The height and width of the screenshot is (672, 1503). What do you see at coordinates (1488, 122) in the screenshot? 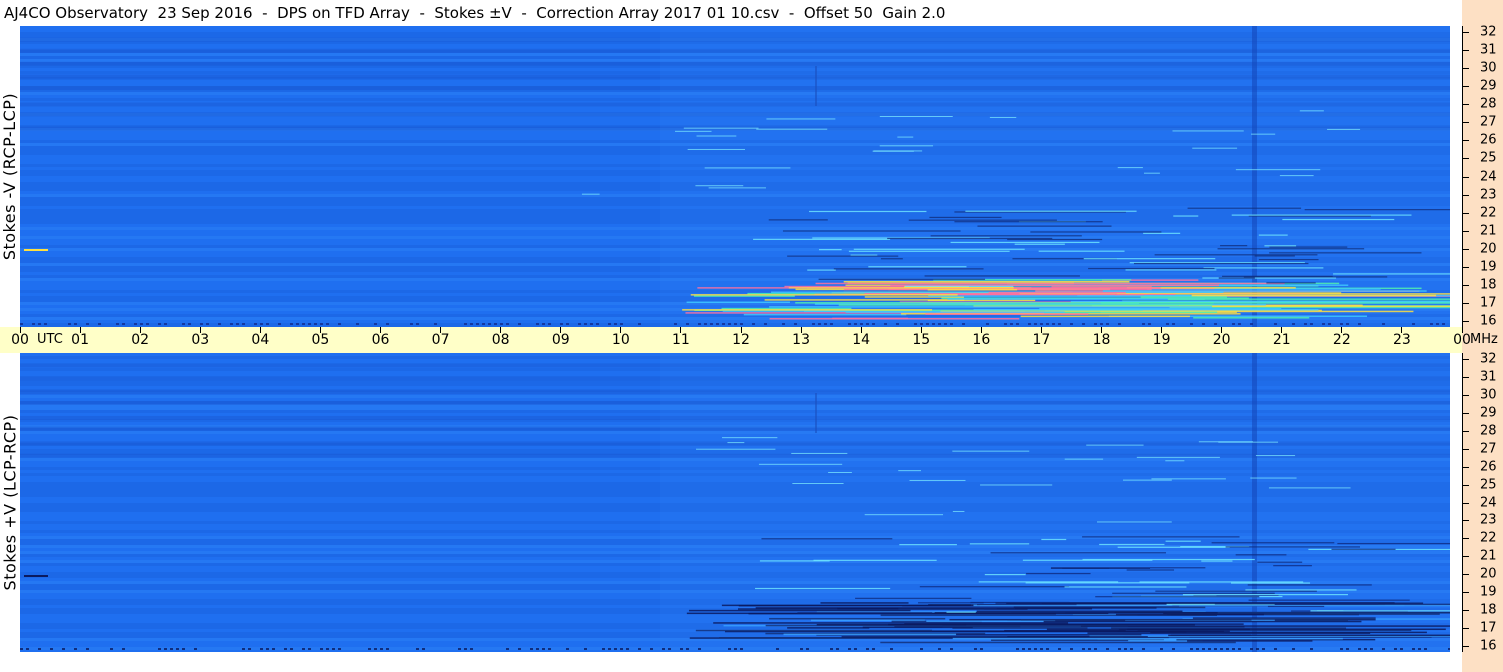
I see `freq-label: 27` at bounding box center [1488, 122].